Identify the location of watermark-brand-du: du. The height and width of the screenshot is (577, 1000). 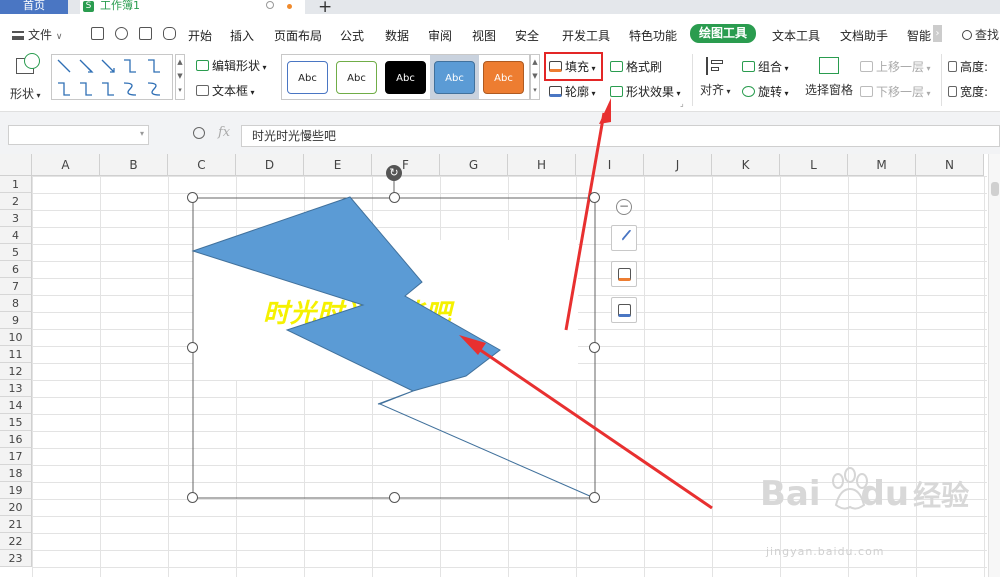
(885, 494).